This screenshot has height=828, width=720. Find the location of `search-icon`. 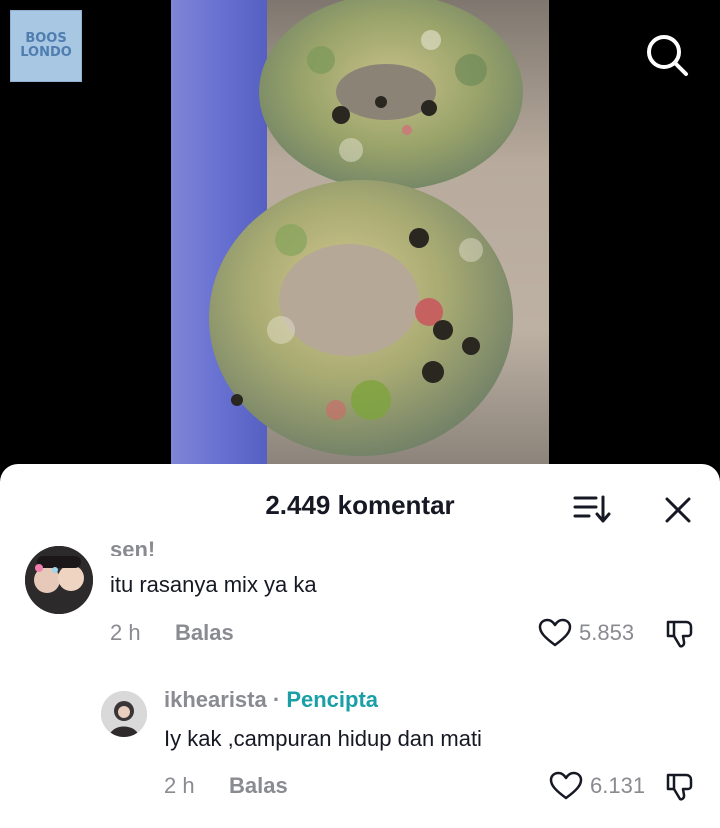

search-icon is located at coordinates (667, 55).